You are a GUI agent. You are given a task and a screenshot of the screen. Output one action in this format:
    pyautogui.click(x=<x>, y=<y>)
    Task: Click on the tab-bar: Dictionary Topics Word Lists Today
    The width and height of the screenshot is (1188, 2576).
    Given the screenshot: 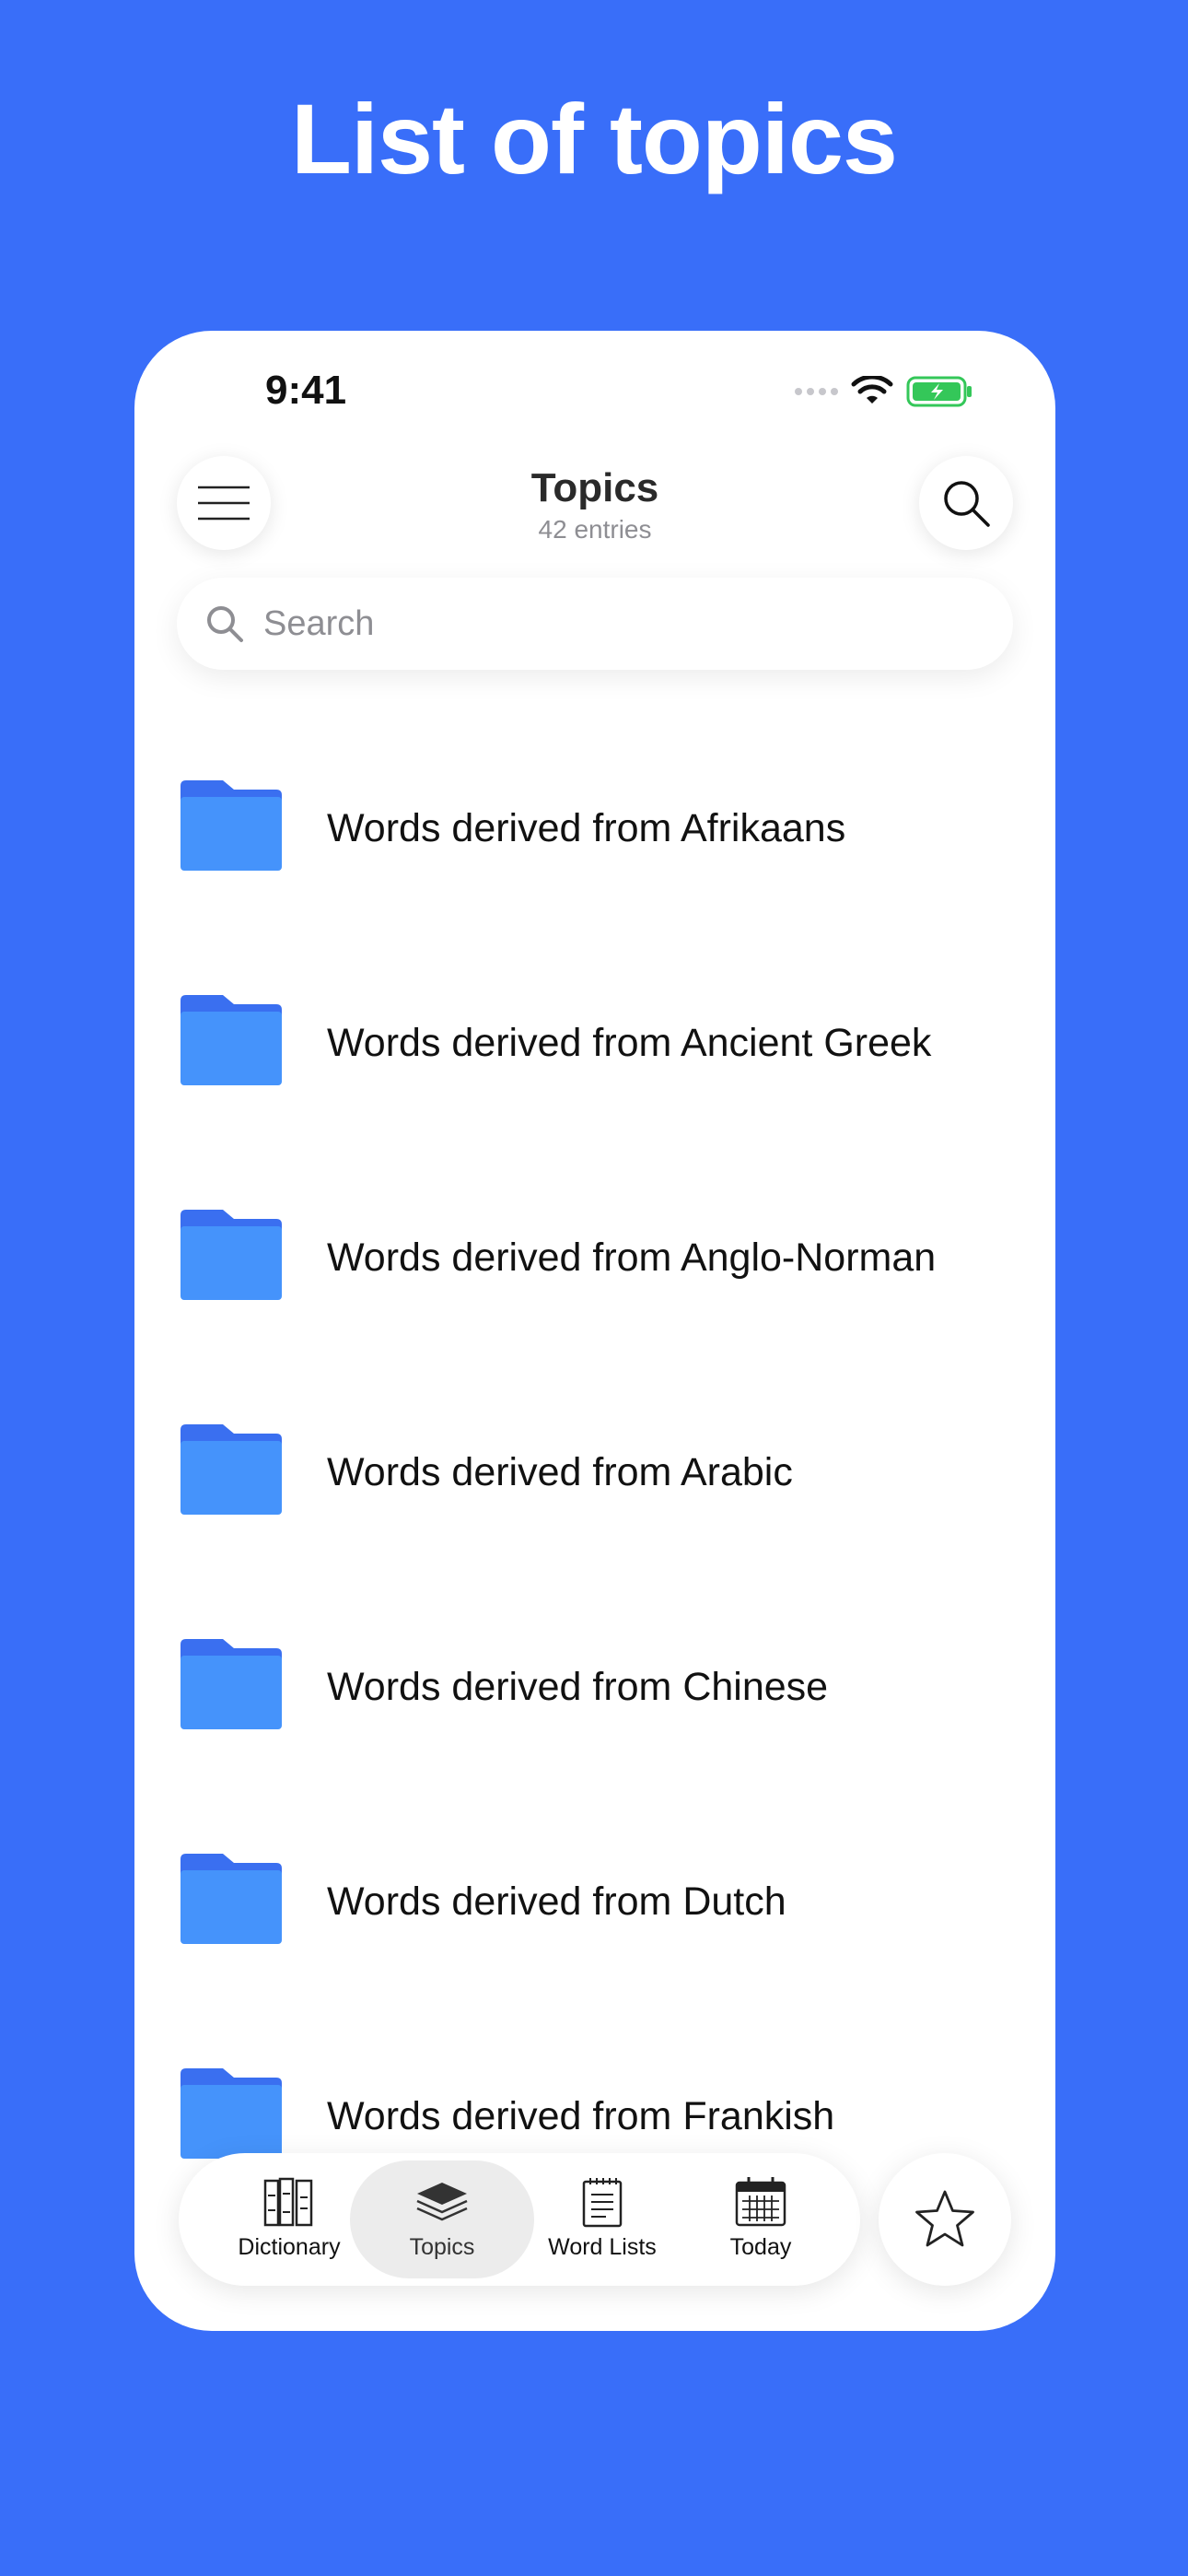 What is the action you would take?
    pyautogui.click(x=519, y=2219)
    